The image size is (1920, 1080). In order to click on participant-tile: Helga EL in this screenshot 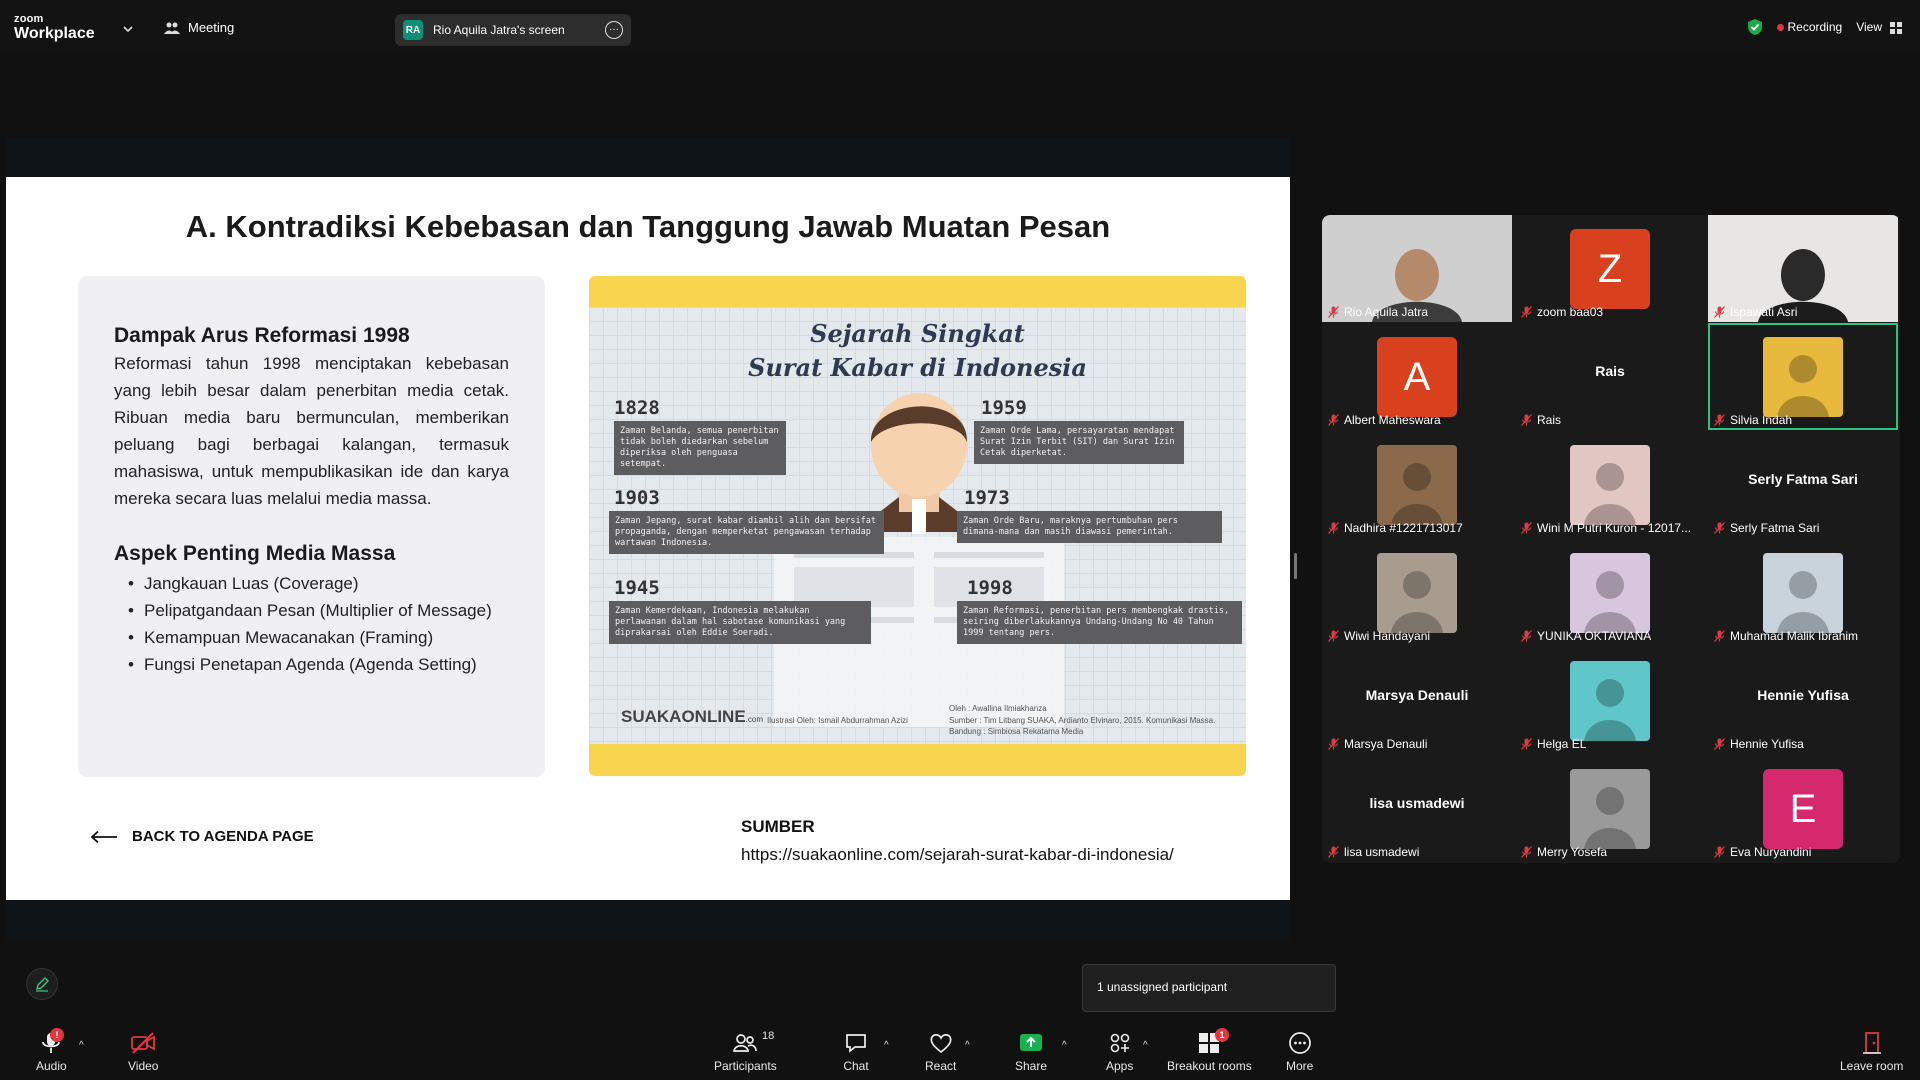, I will do `click(1610, 700)`.